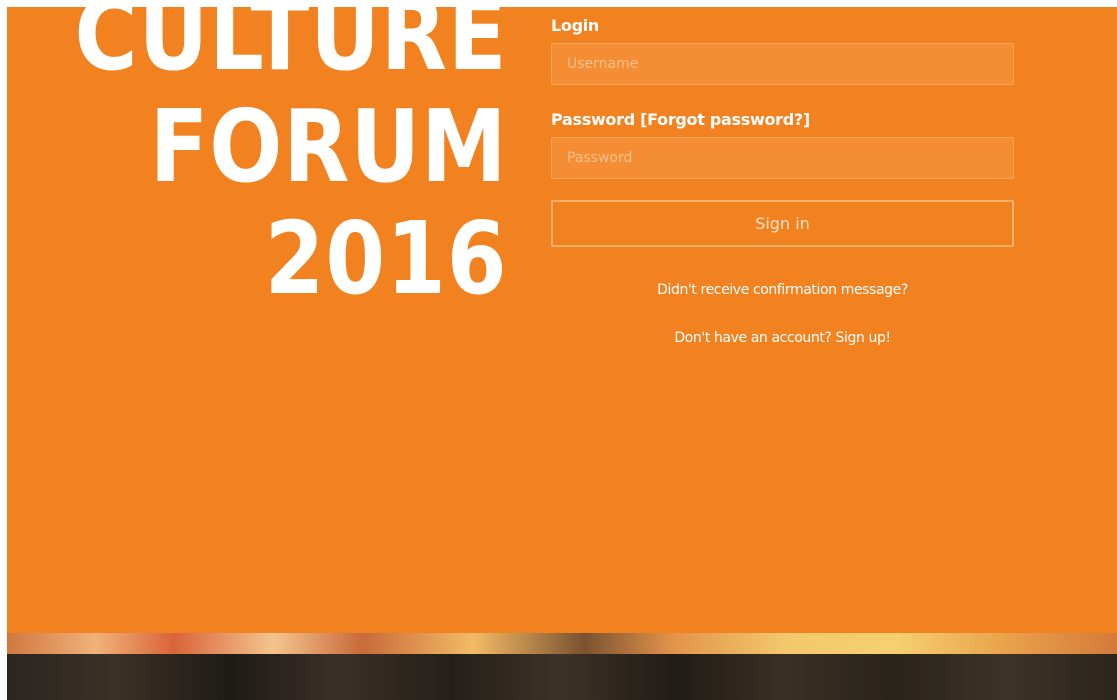 Image resolution: width=1117 pixels, height=700 pixels. Describe the element at coordinates (562, 677) in the screenshot. I see `background-painting-dark` at that location.